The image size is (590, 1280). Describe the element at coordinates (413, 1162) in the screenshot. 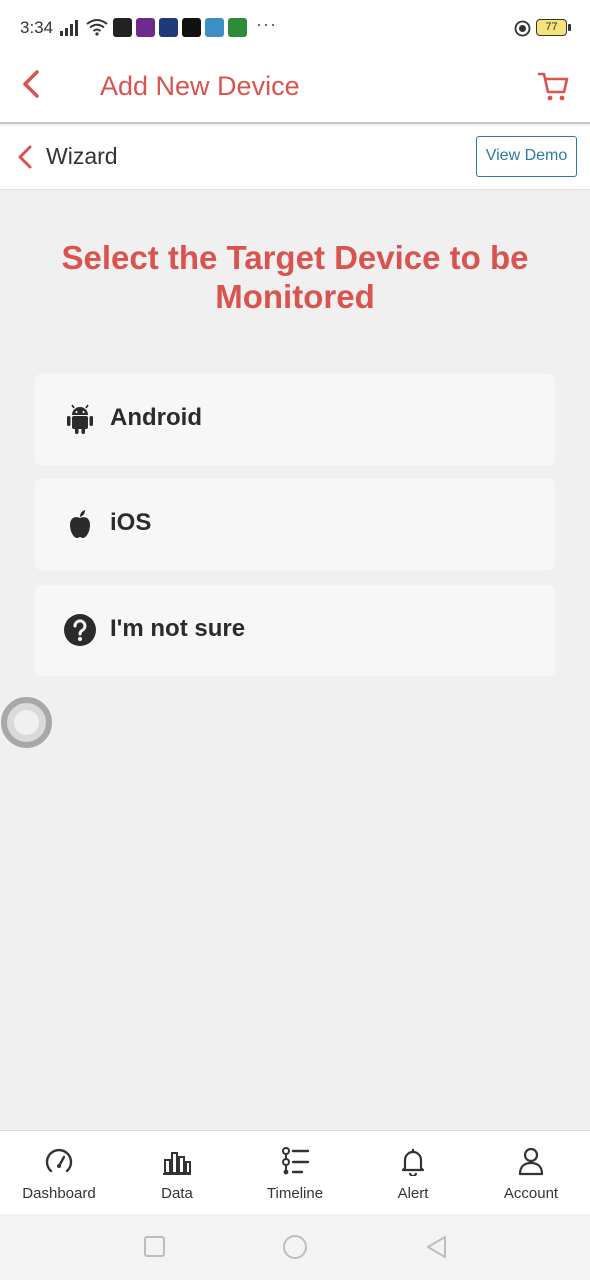

I see `bell-icon` at that location.